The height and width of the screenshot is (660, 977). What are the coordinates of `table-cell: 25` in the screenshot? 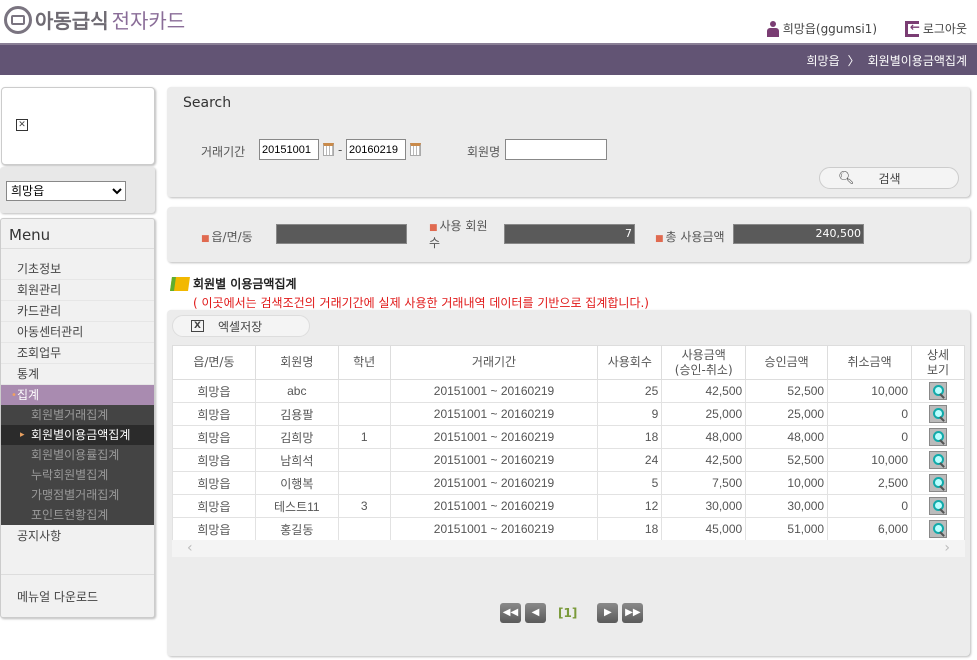 It's located at (630, 391).